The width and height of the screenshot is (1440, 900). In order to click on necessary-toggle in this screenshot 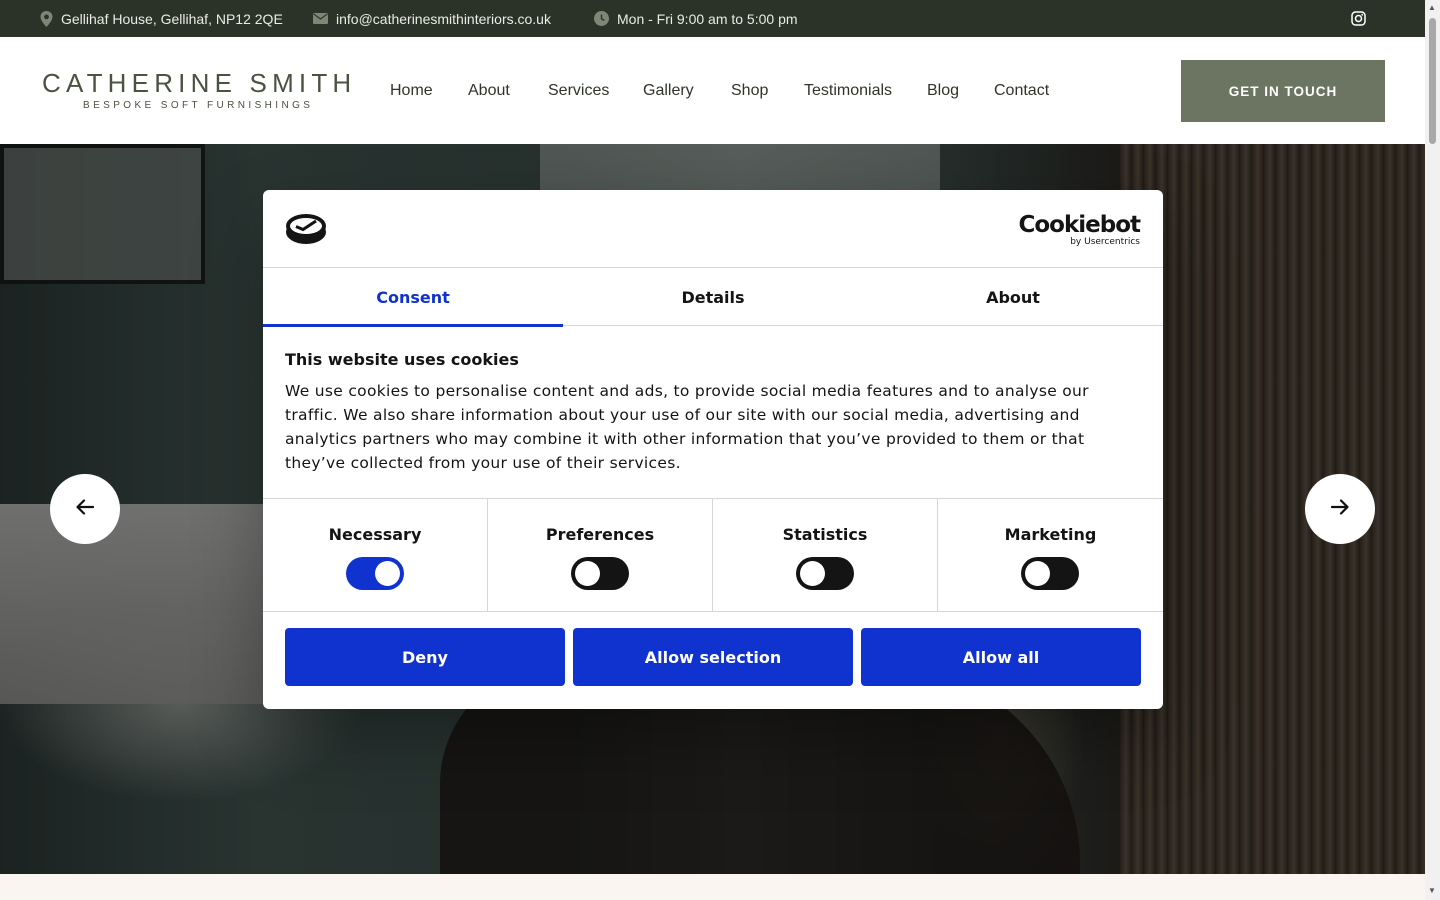, I will do `click(375, 573)`.